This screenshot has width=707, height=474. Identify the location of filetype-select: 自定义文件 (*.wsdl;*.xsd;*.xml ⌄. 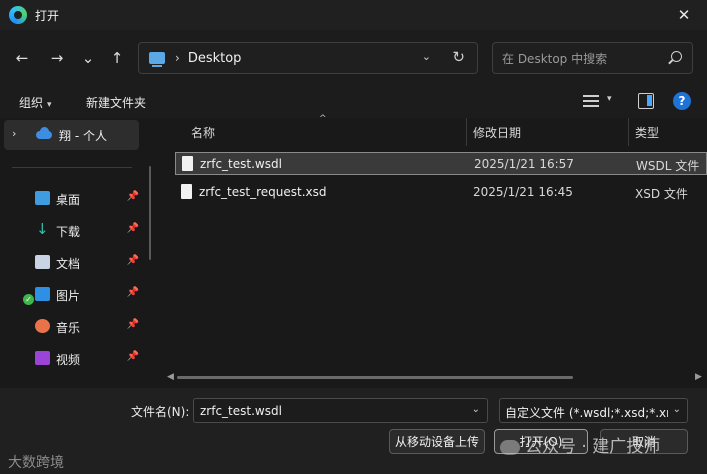
(593, 410).